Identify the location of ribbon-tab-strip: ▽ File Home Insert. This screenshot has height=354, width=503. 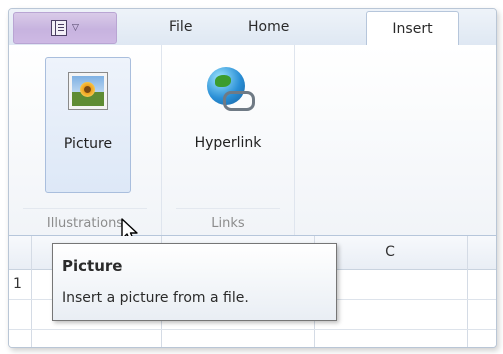
(252, 27).